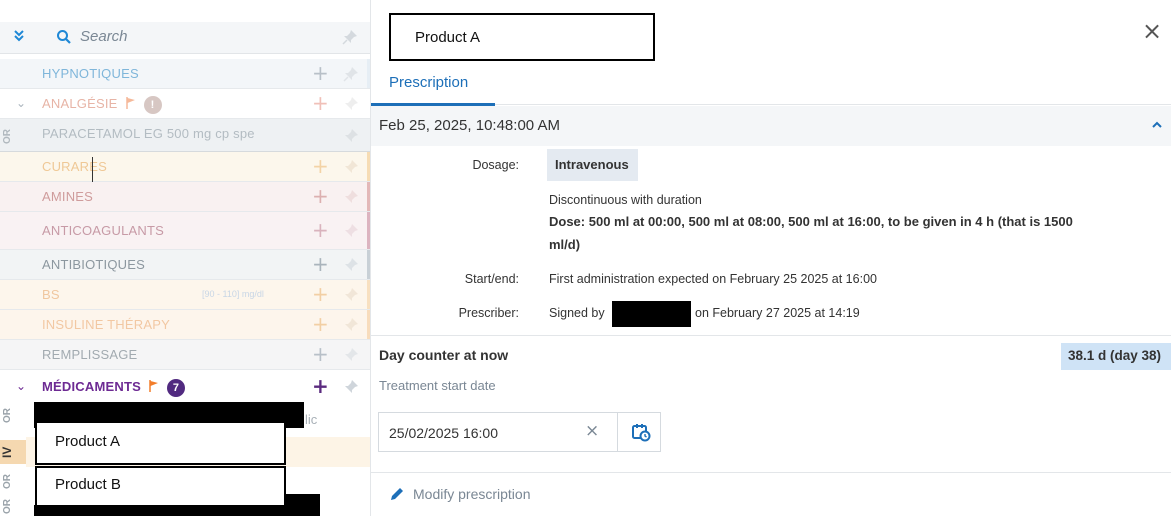 The width and height of the screenshot is (1171, 516). I want to click on category-label: ANTICOAGULANTS, so click(103, 230).